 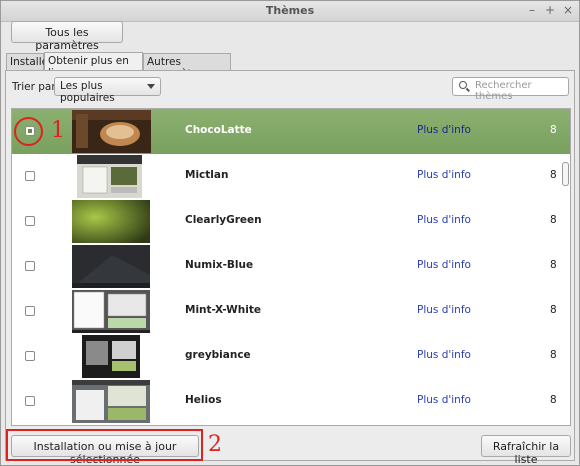 I want to click on list-item: ChocoLatte Plus d'info 8, so click(x=291, y=131).